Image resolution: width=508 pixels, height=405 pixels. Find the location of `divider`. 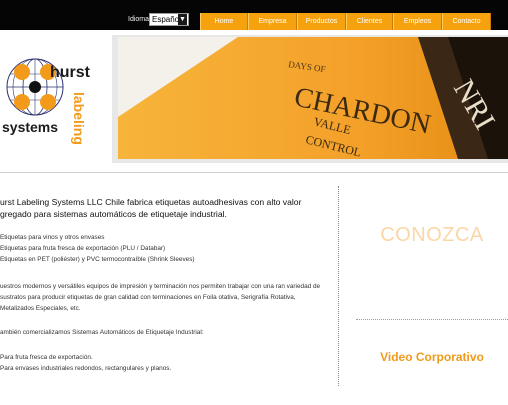

divider is located at coordinates (254, 172).